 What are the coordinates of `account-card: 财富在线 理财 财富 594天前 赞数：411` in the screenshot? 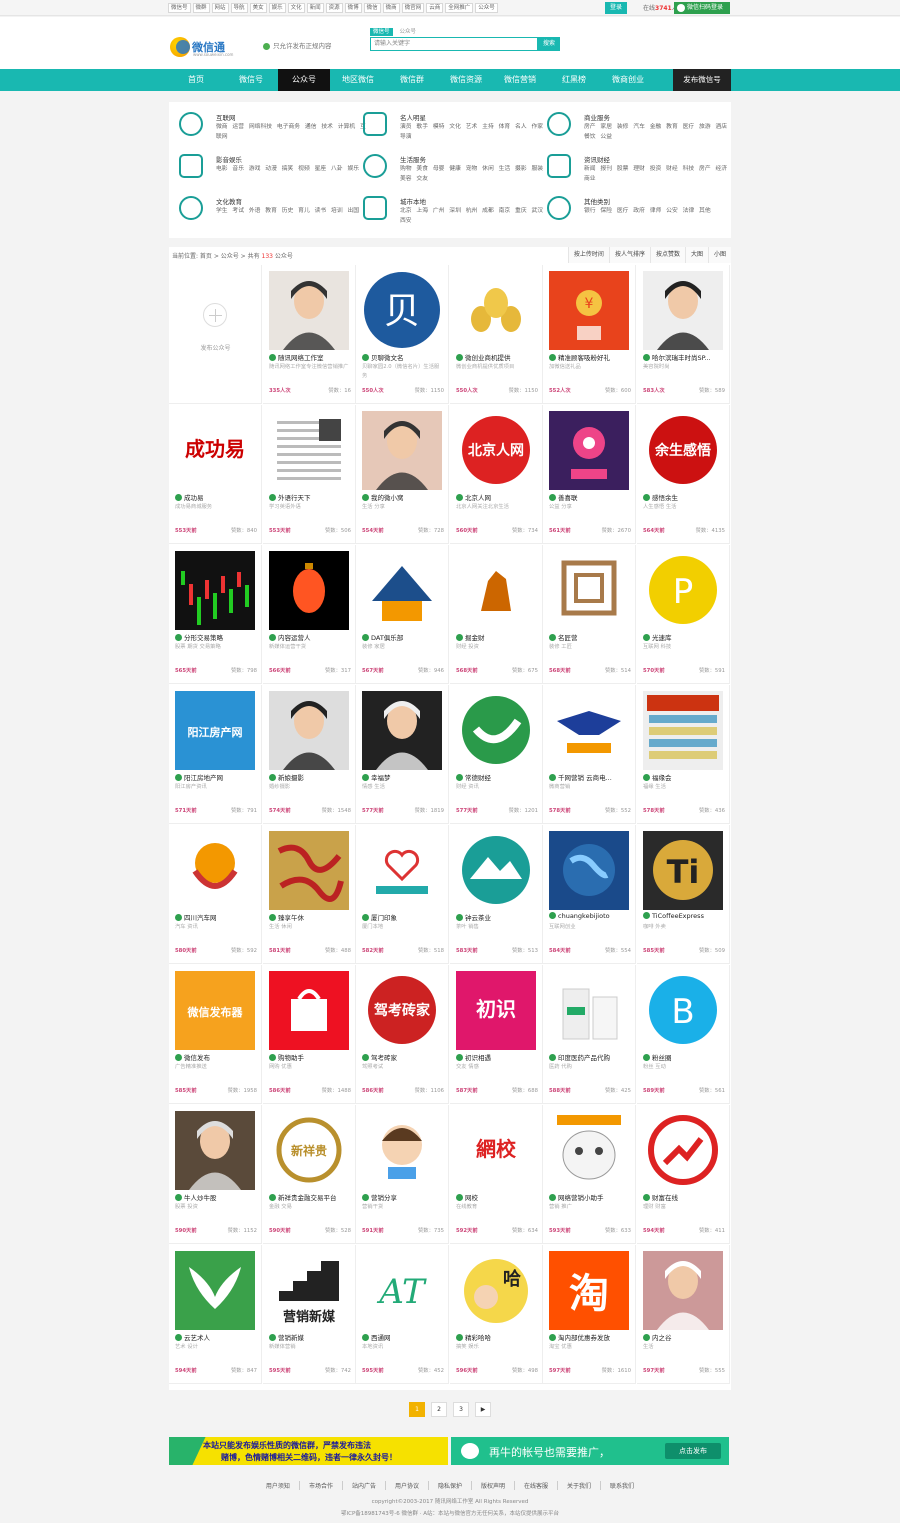 It's located at (683, 1174).